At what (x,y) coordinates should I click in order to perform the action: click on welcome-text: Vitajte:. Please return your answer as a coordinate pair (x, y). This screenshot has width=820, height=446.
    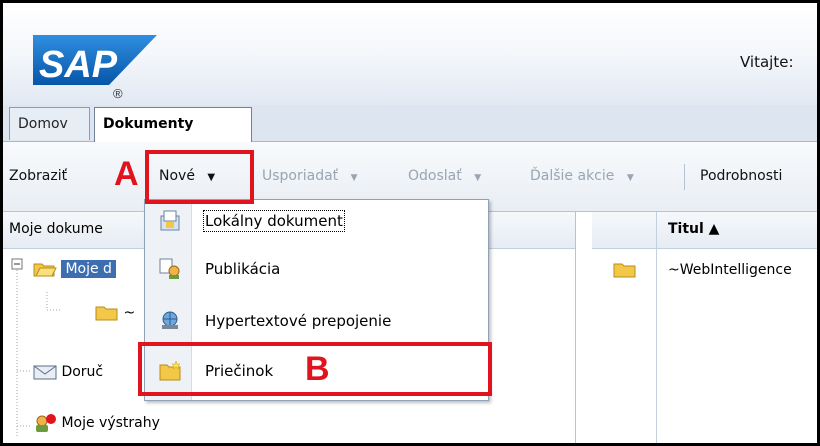
    Looking at the image, I should click on (767, 62).